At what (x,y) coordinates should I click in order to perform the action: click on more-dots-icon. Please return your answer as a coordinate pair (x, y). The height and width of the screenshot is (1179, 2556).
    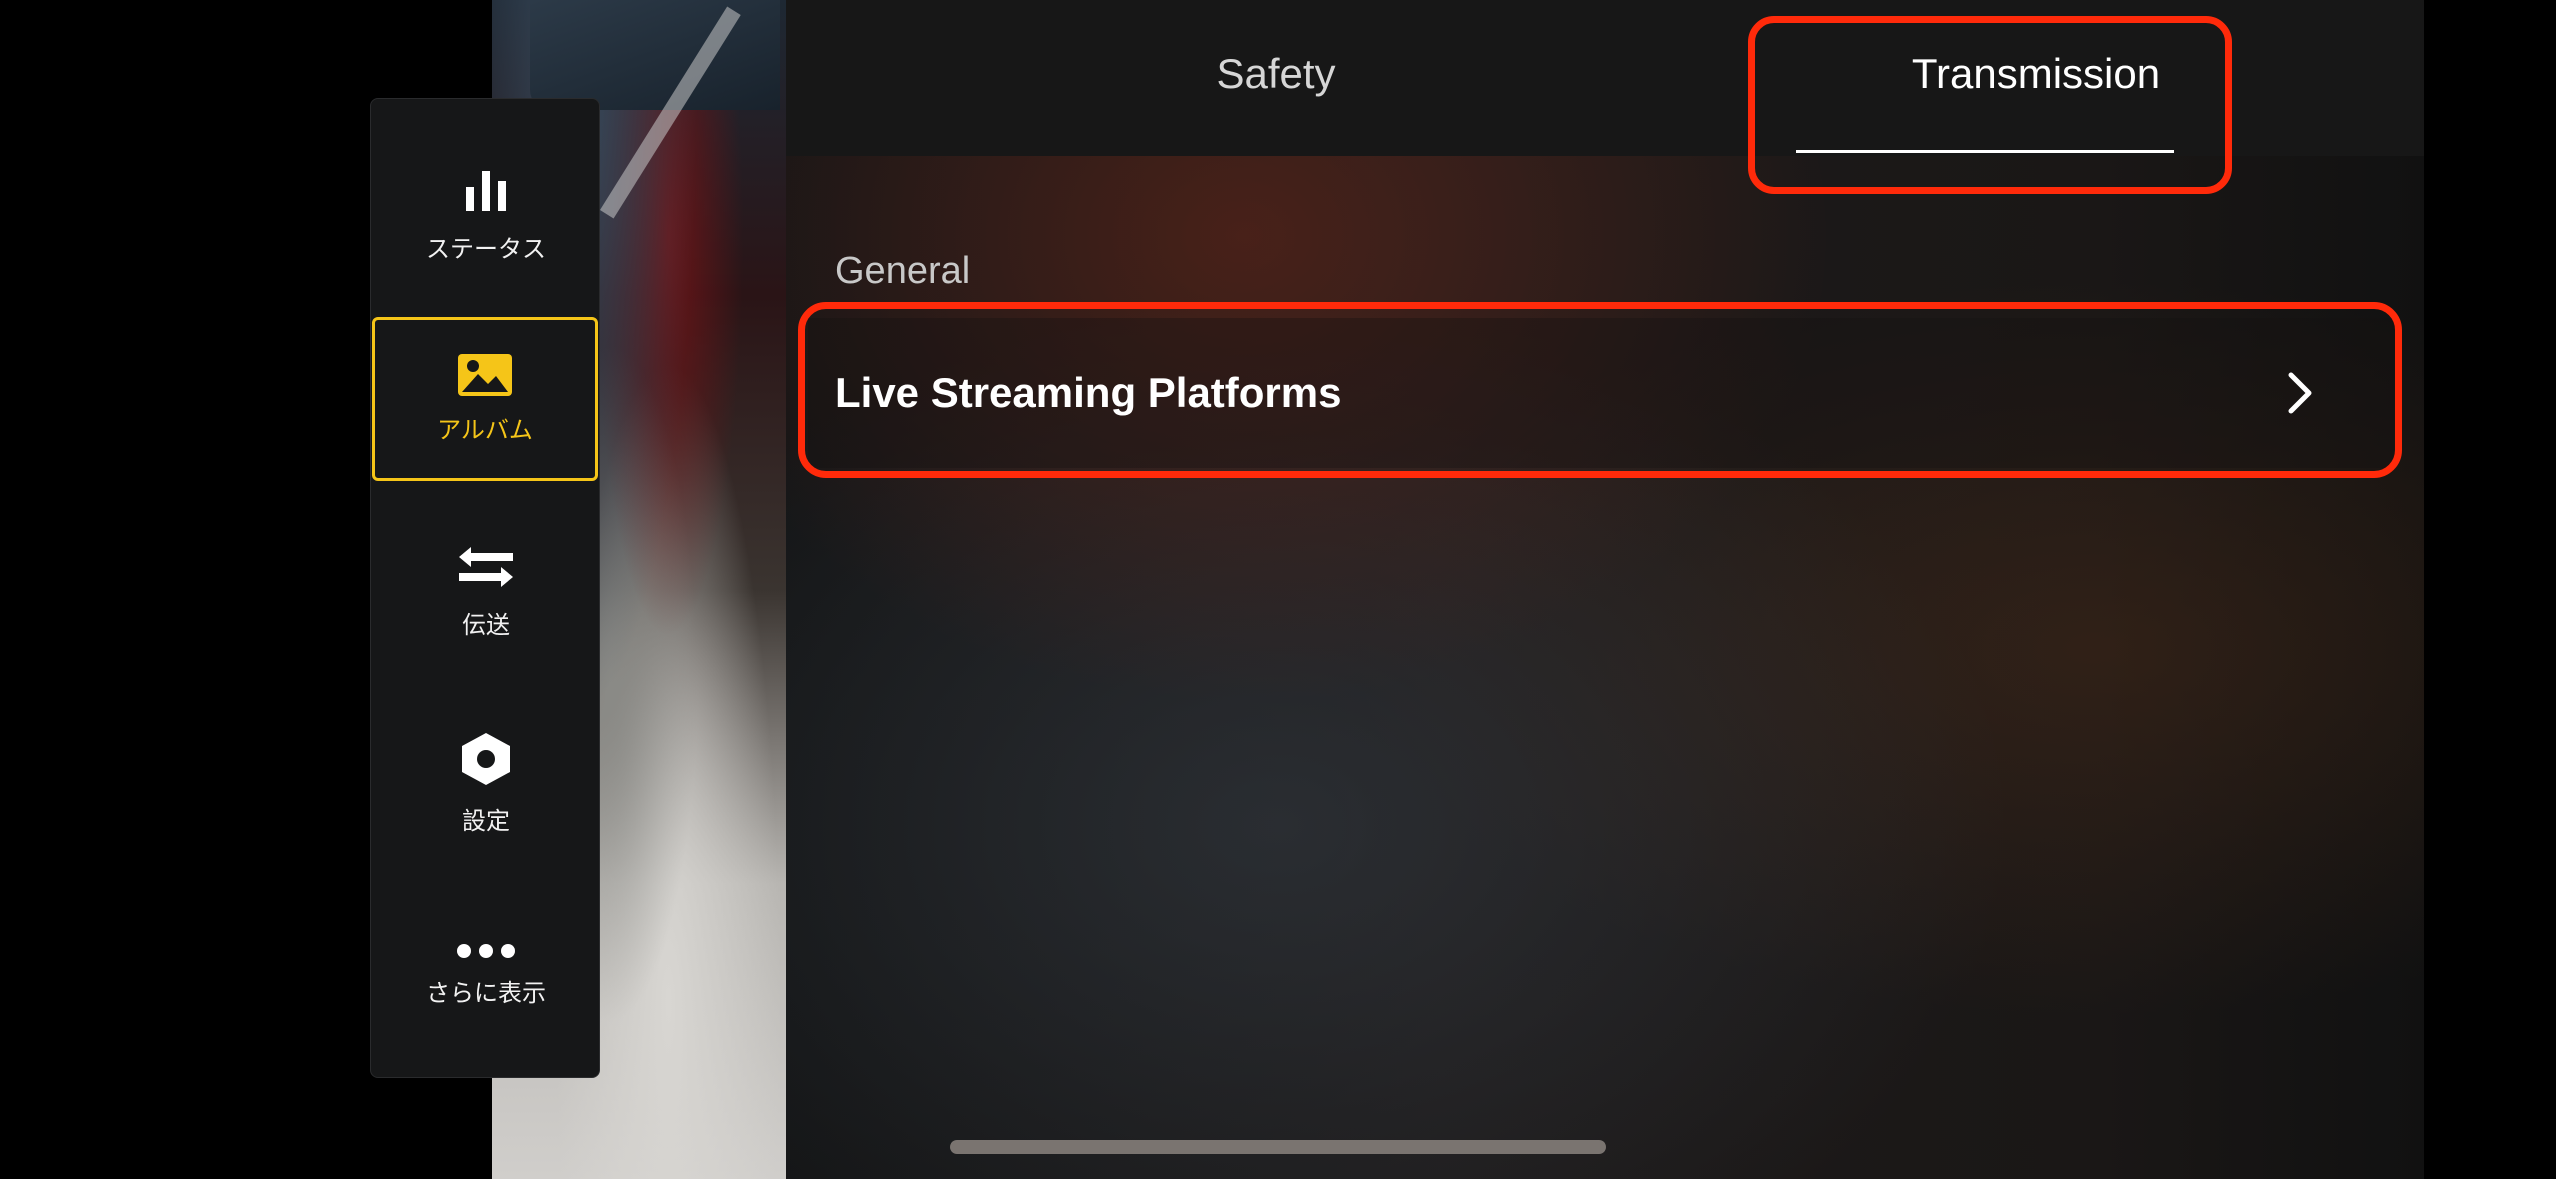
    Looking at the image, I should click on (486, 950).